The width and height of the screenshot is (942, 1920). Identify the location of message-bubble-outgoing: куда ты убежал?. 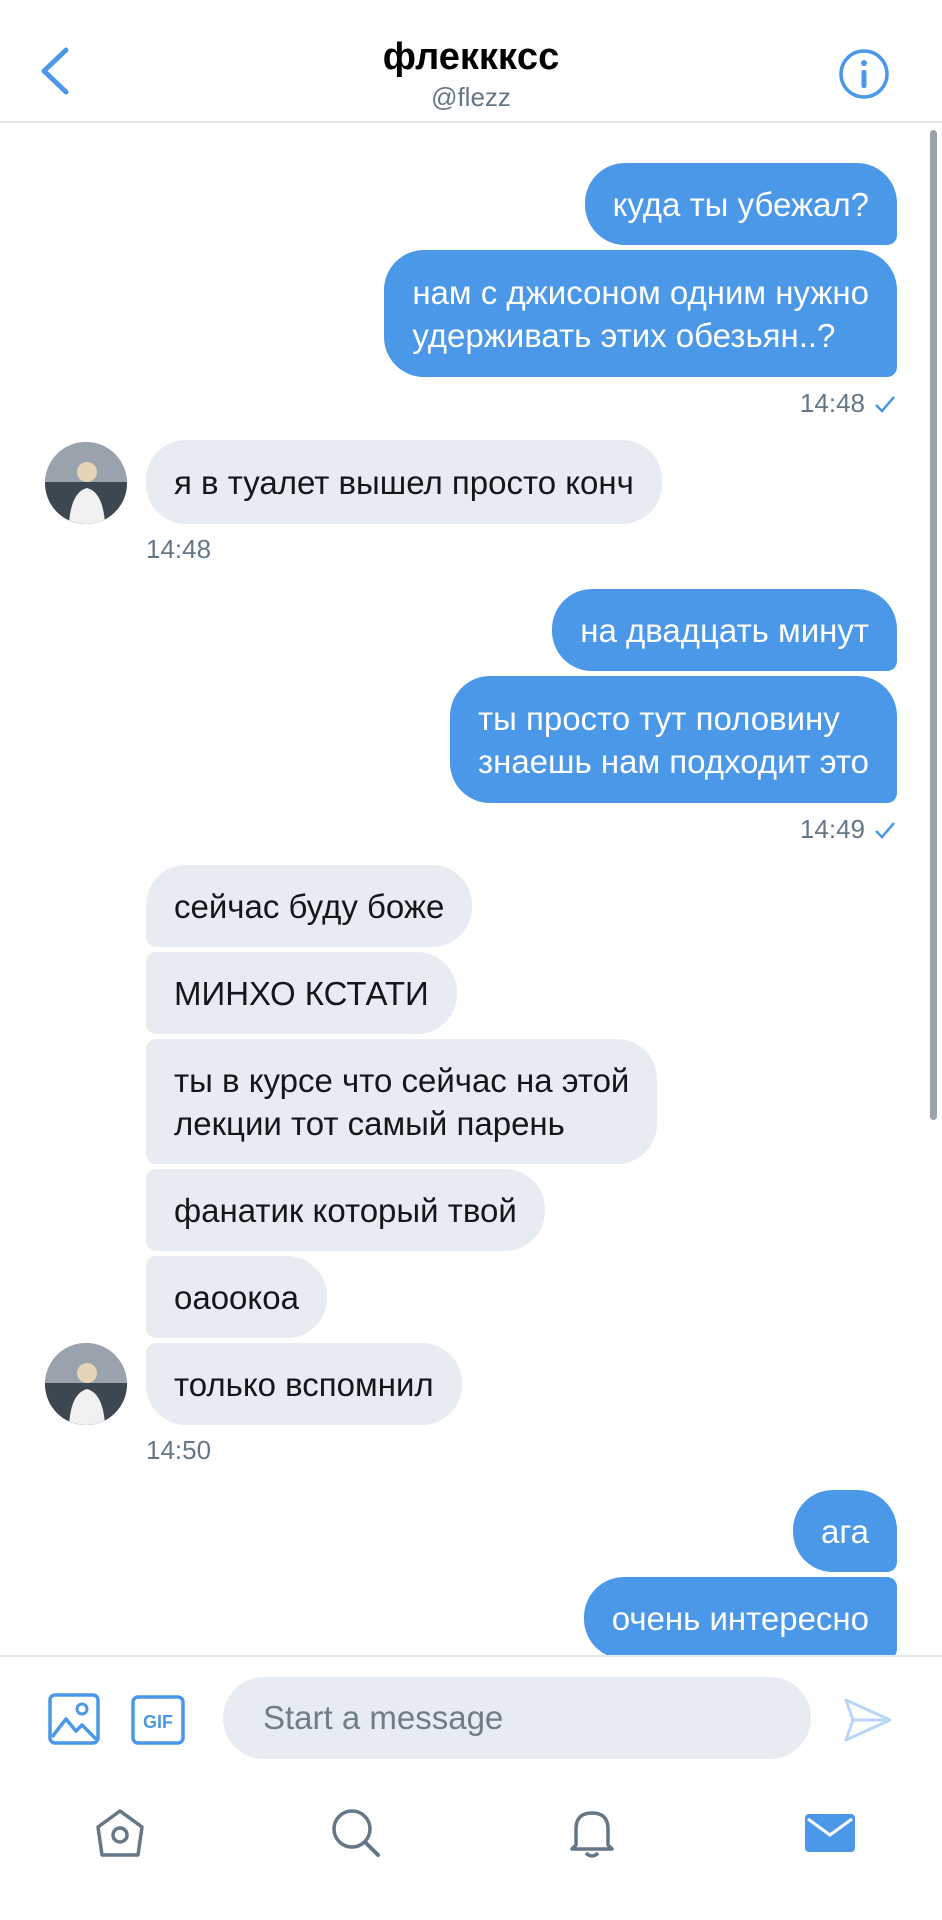
(740, 204).